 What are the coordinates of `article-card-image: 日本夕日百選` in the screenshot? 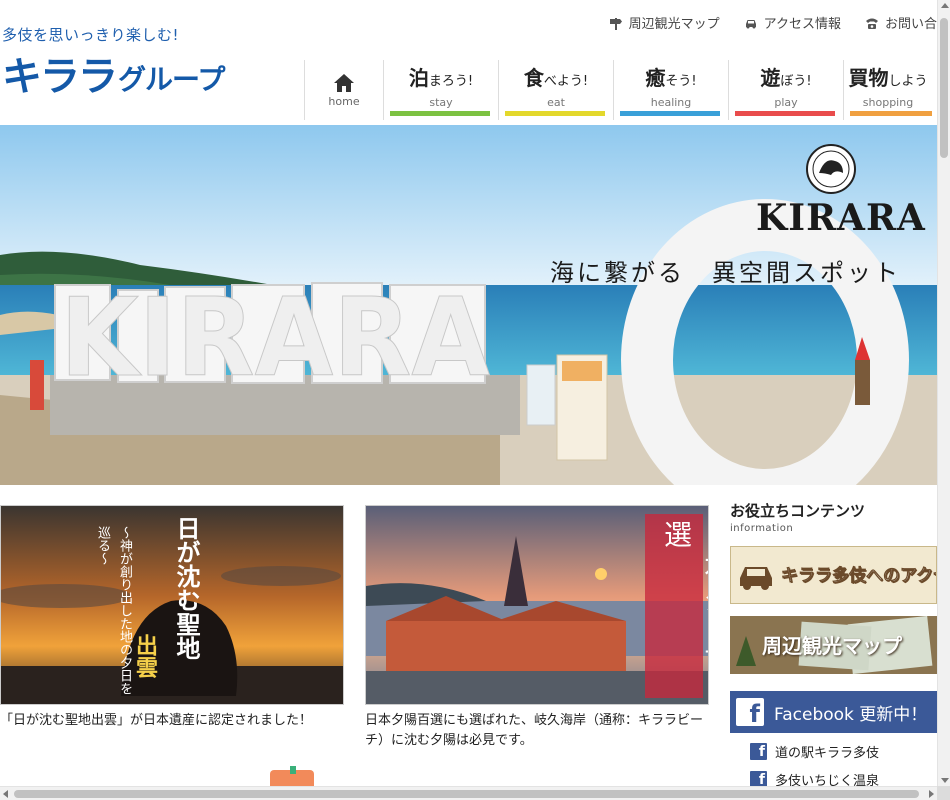 It's located at (537, 605).